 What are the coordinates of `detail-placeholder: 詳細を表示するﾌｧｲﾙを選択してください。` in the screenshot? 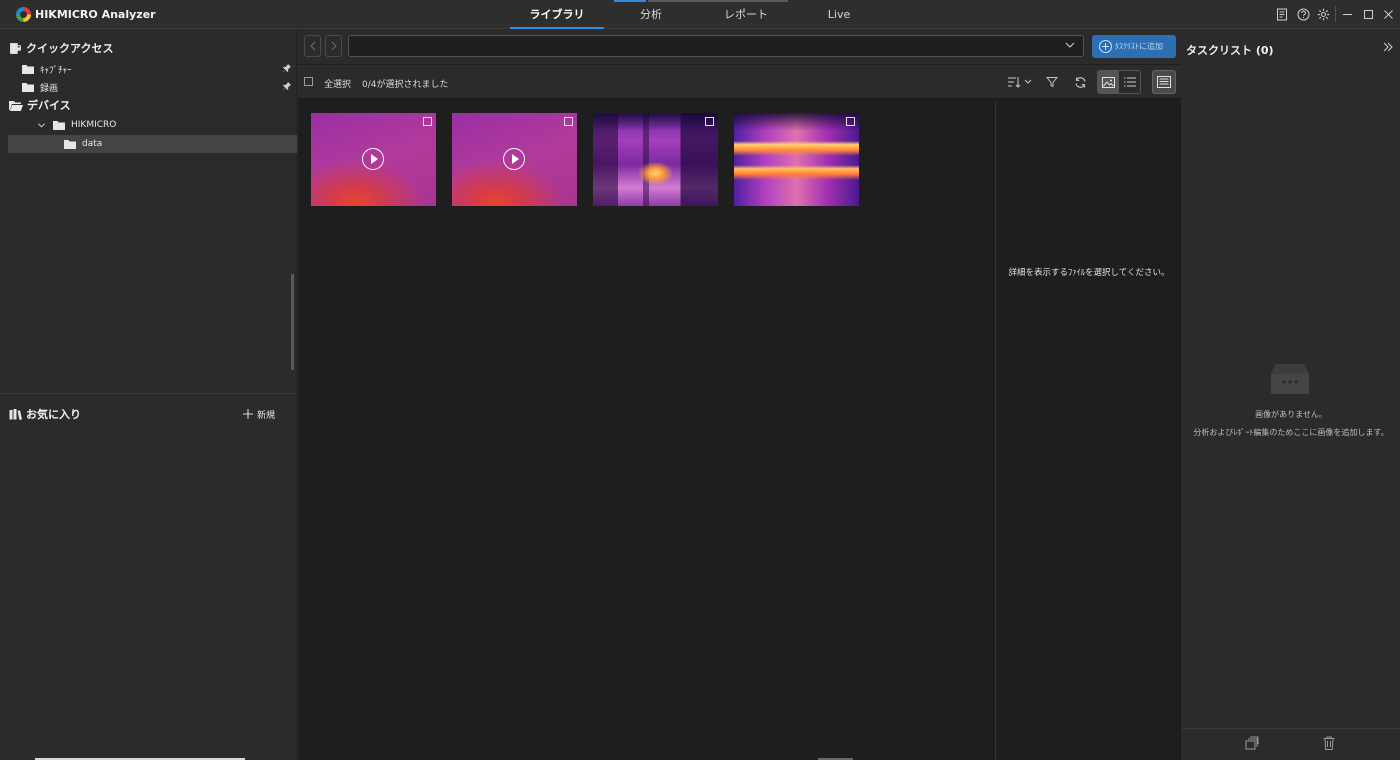 It's located at (1089, 273).